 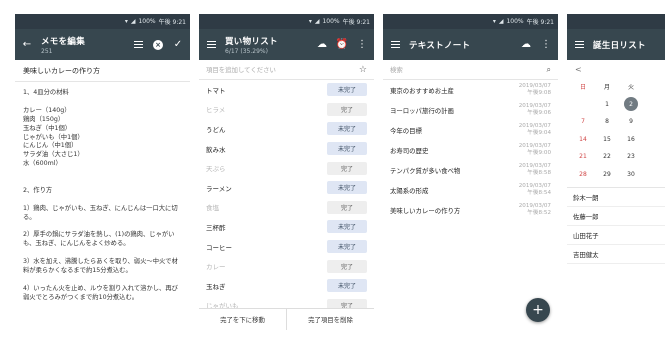 What do you see at coordinates (286, 129) in the screenshot?
I see `shopping-item: うどん 未完了` at bounding box center [286, 129].